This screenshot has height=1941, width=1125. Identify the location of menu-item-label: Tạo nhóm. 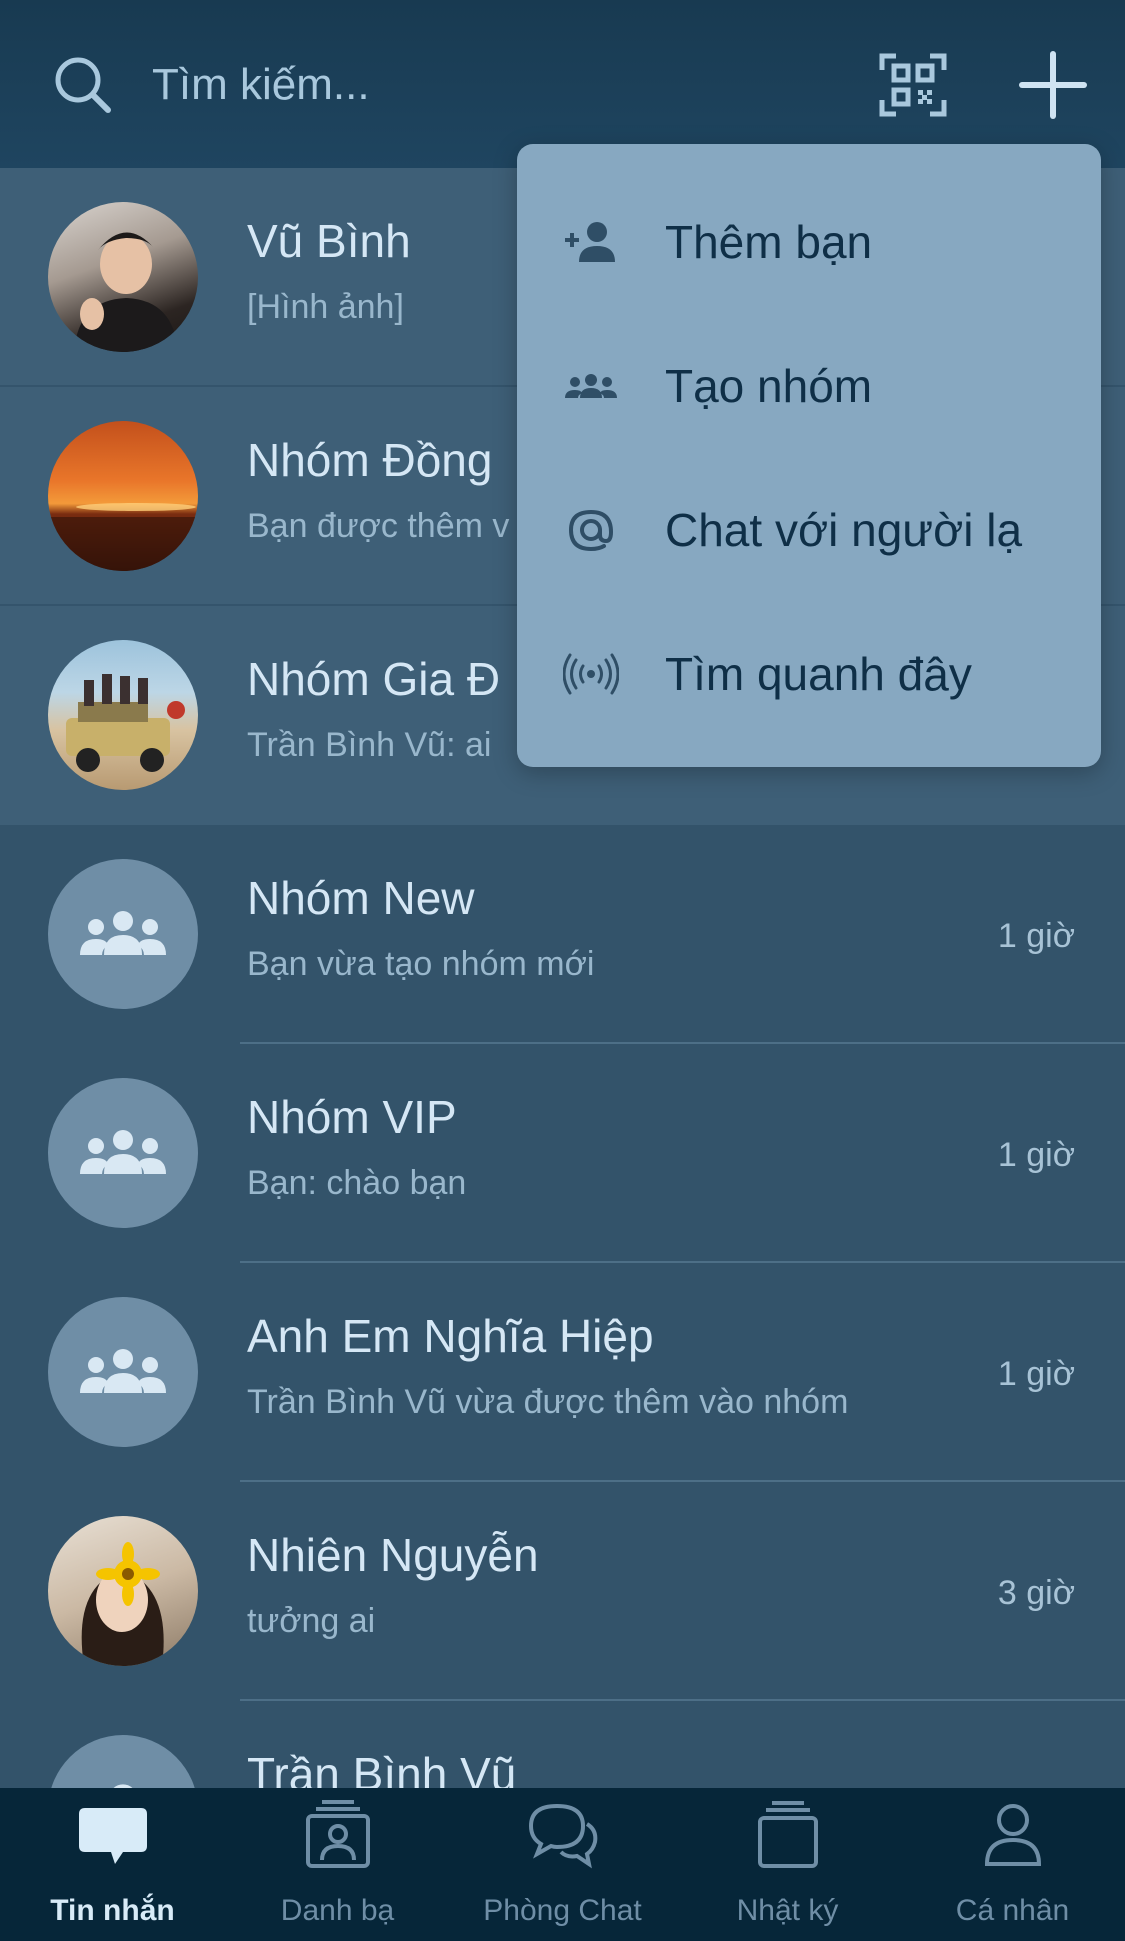
(769, 386).